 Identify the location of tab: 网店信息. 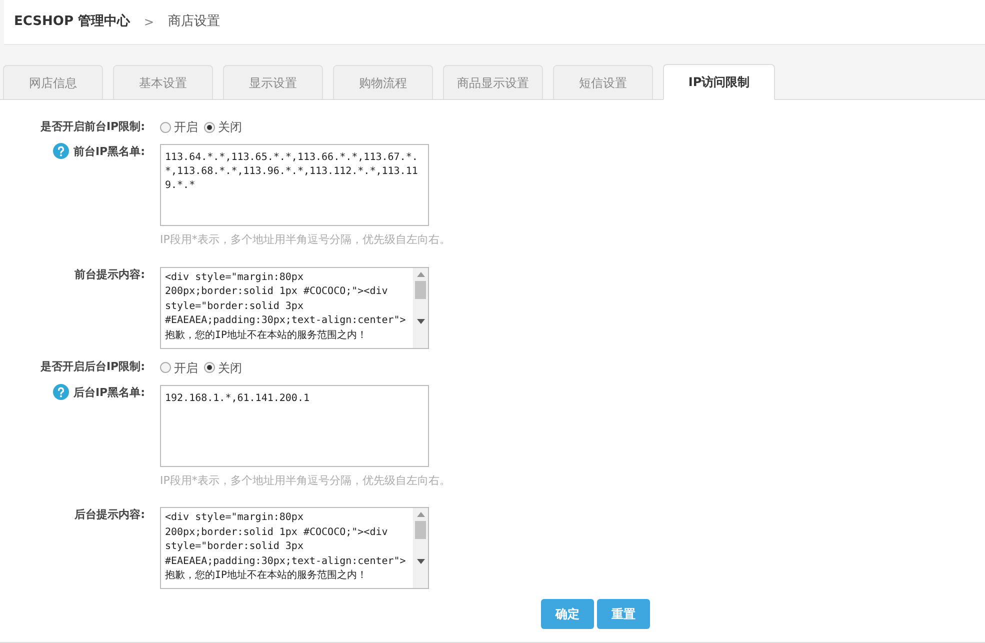
(53, 82).